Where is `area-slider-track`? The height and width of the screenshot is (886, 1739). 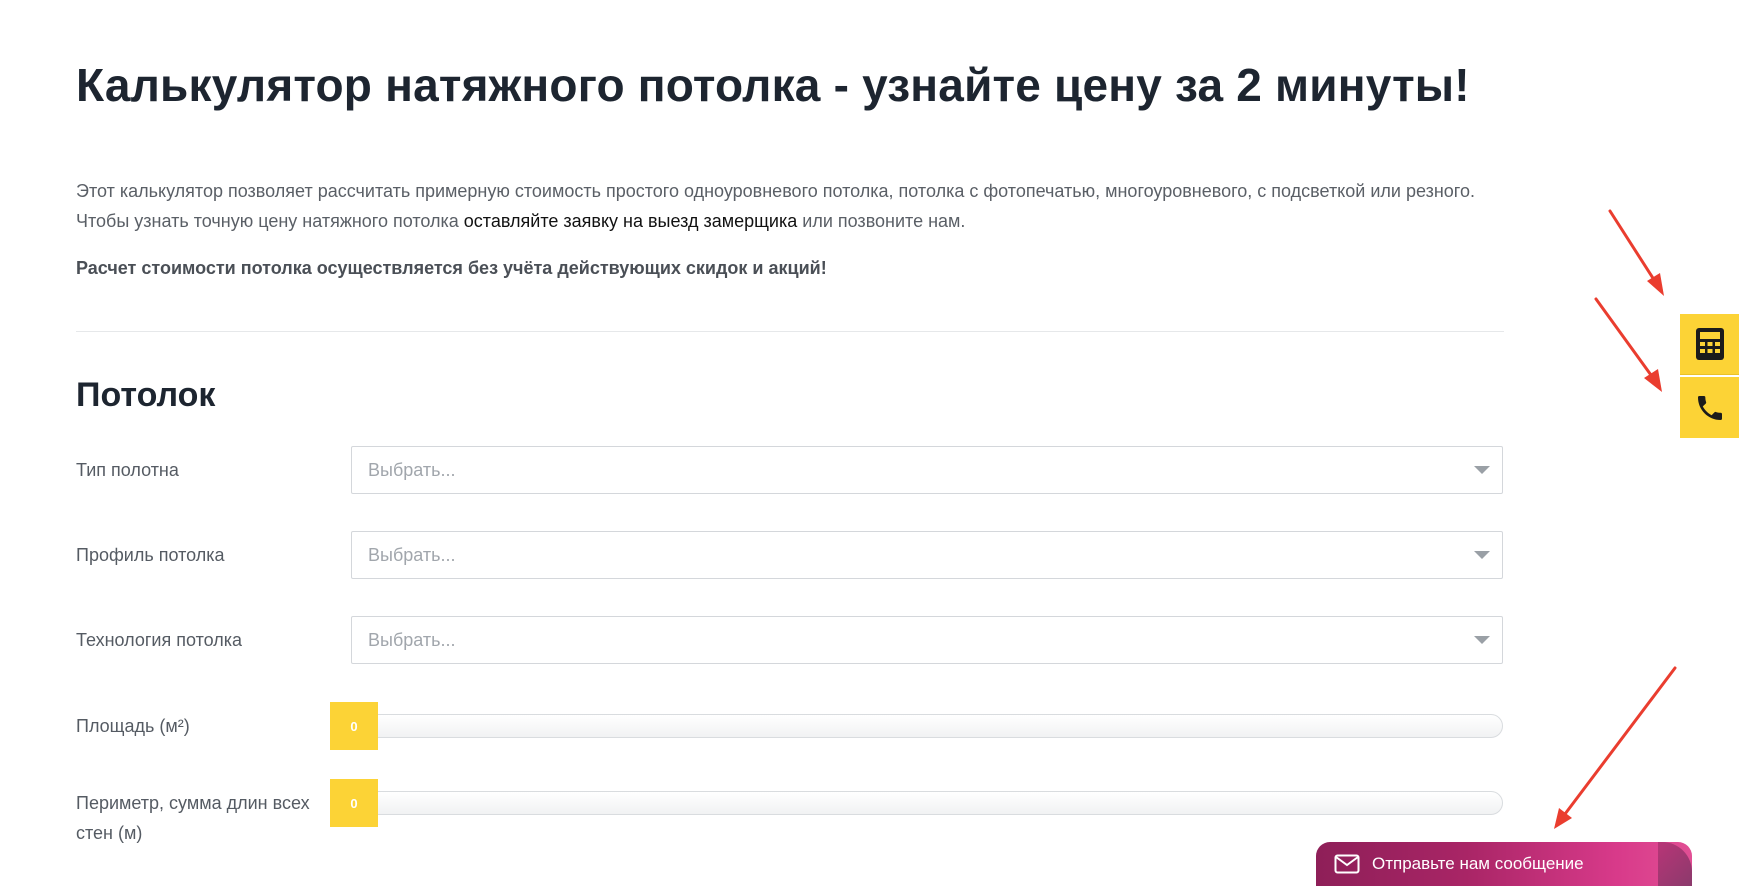
area-slider-track is located at coordinates (927, 726).